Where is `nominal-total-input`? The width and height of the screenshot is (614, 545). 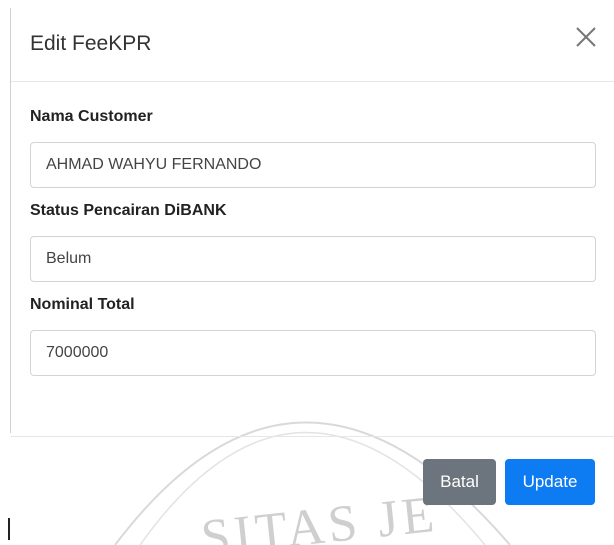
nominal-total-input is located at coordinates (313, 353).